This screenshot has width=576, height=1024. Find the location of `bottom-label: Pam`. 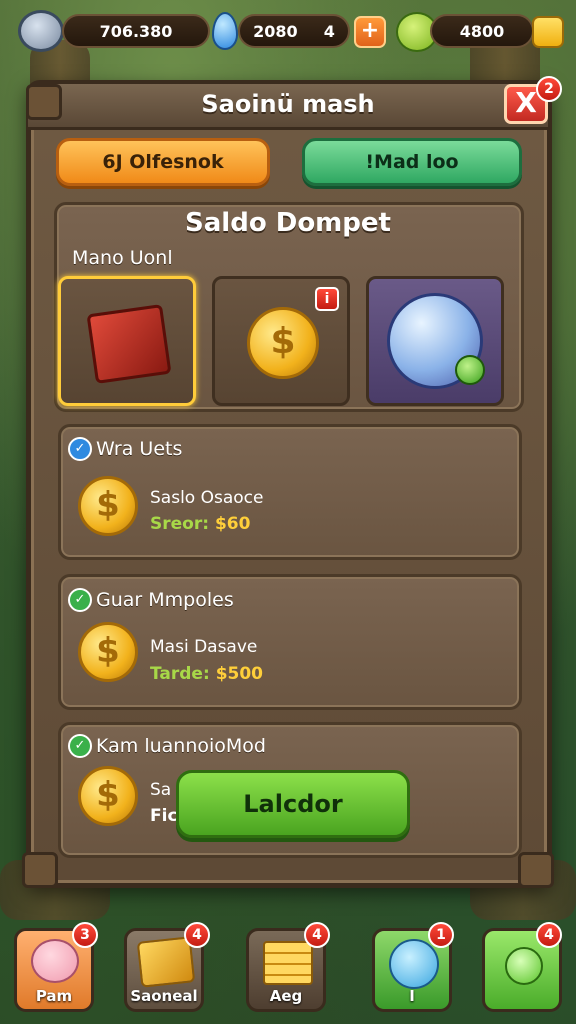

bottom-label: Pam is located at coordinates (54, 996).